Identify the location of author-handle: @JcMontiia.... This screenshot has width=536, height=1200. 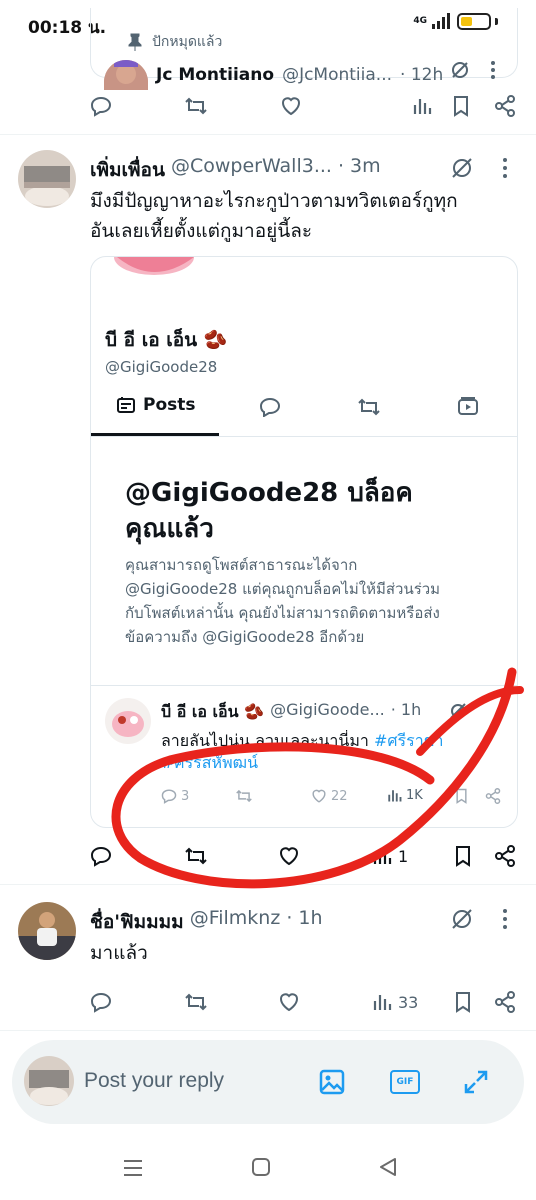
(337, 75).